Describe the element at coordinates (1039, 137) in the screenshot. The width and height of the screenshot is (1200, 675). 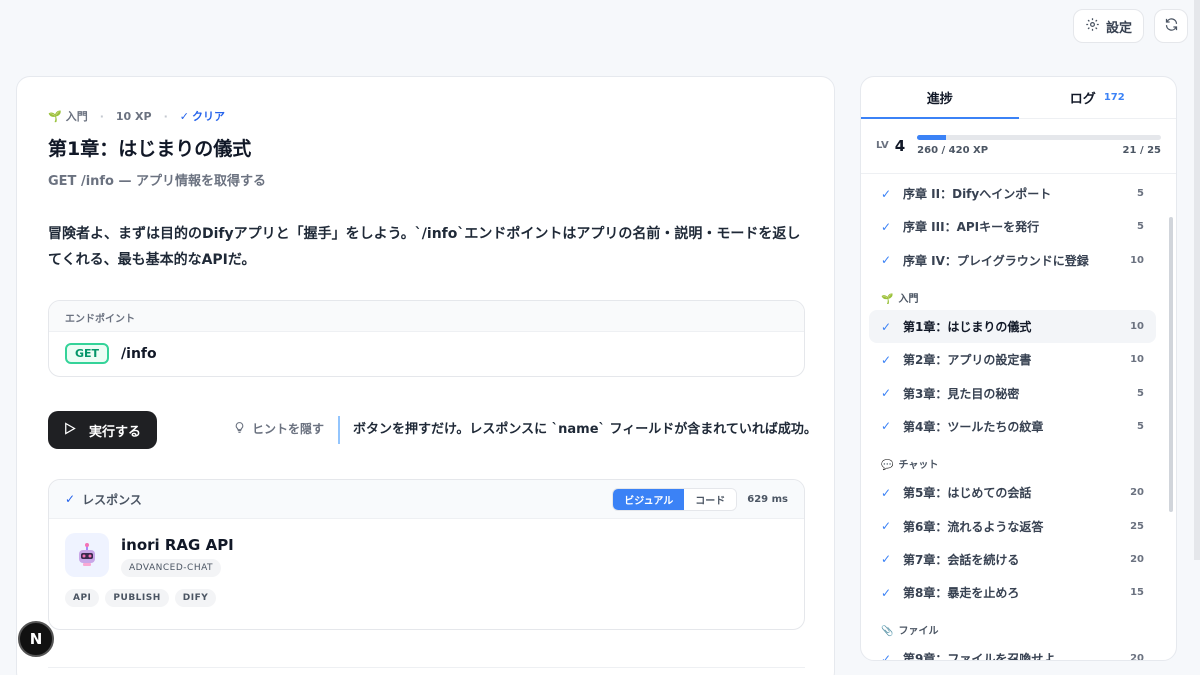
I see `xp-bar` at that location.